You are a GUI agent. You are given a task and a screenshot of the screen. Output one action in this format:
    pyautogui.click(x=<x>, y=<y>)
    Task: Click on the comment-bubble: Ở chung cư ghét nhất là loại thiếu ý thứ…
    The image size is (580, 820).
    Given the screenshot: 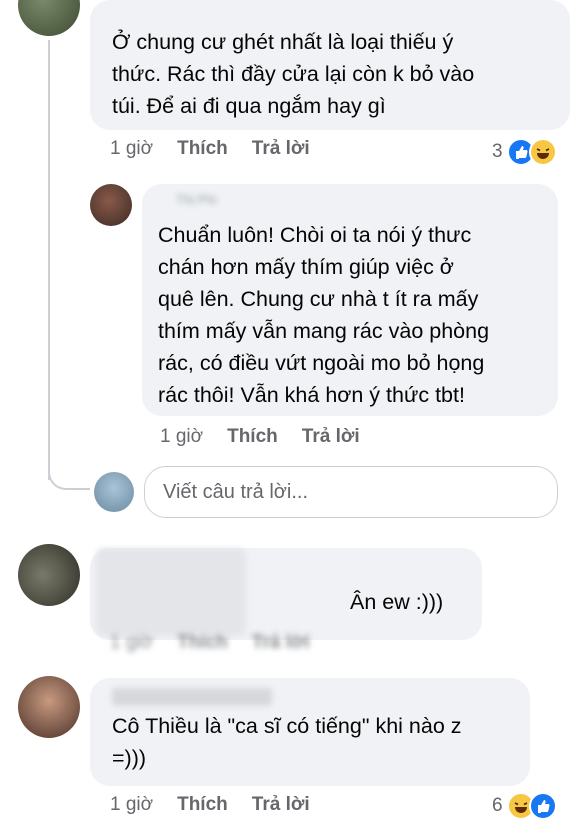 What is the action you would take?
    pyautogui.click(x=330, y=65)
    